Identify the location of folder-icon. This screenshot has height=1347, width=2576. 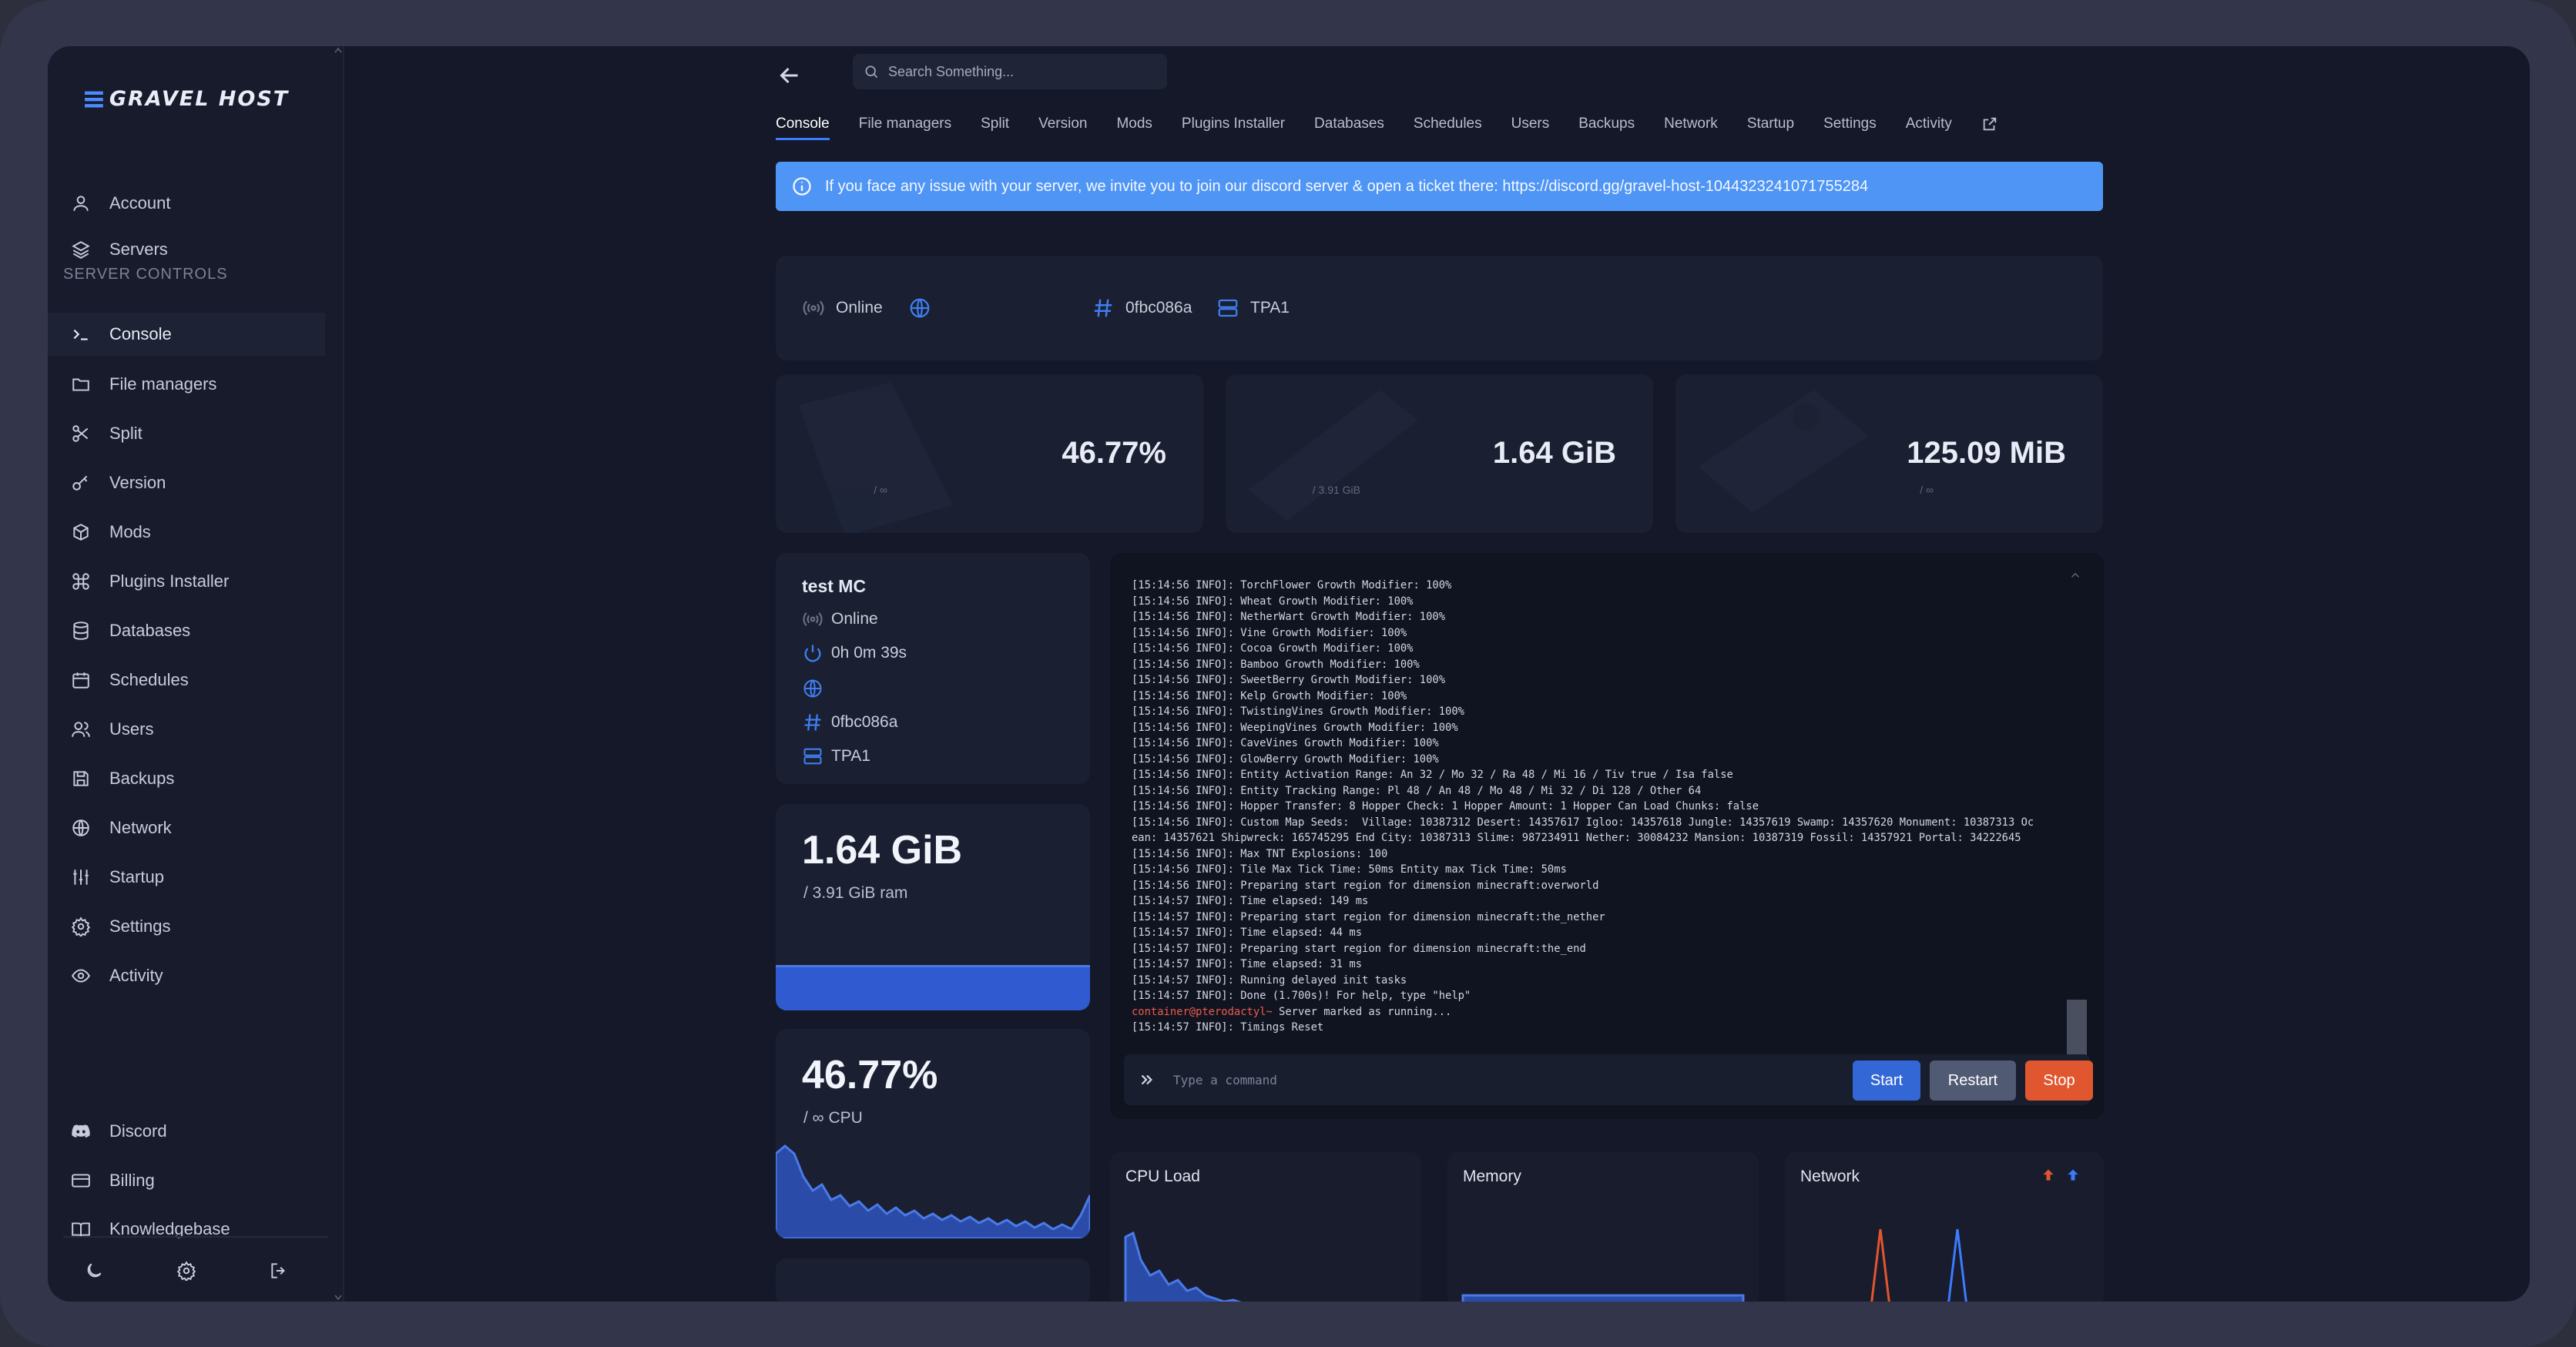
(80, 384).